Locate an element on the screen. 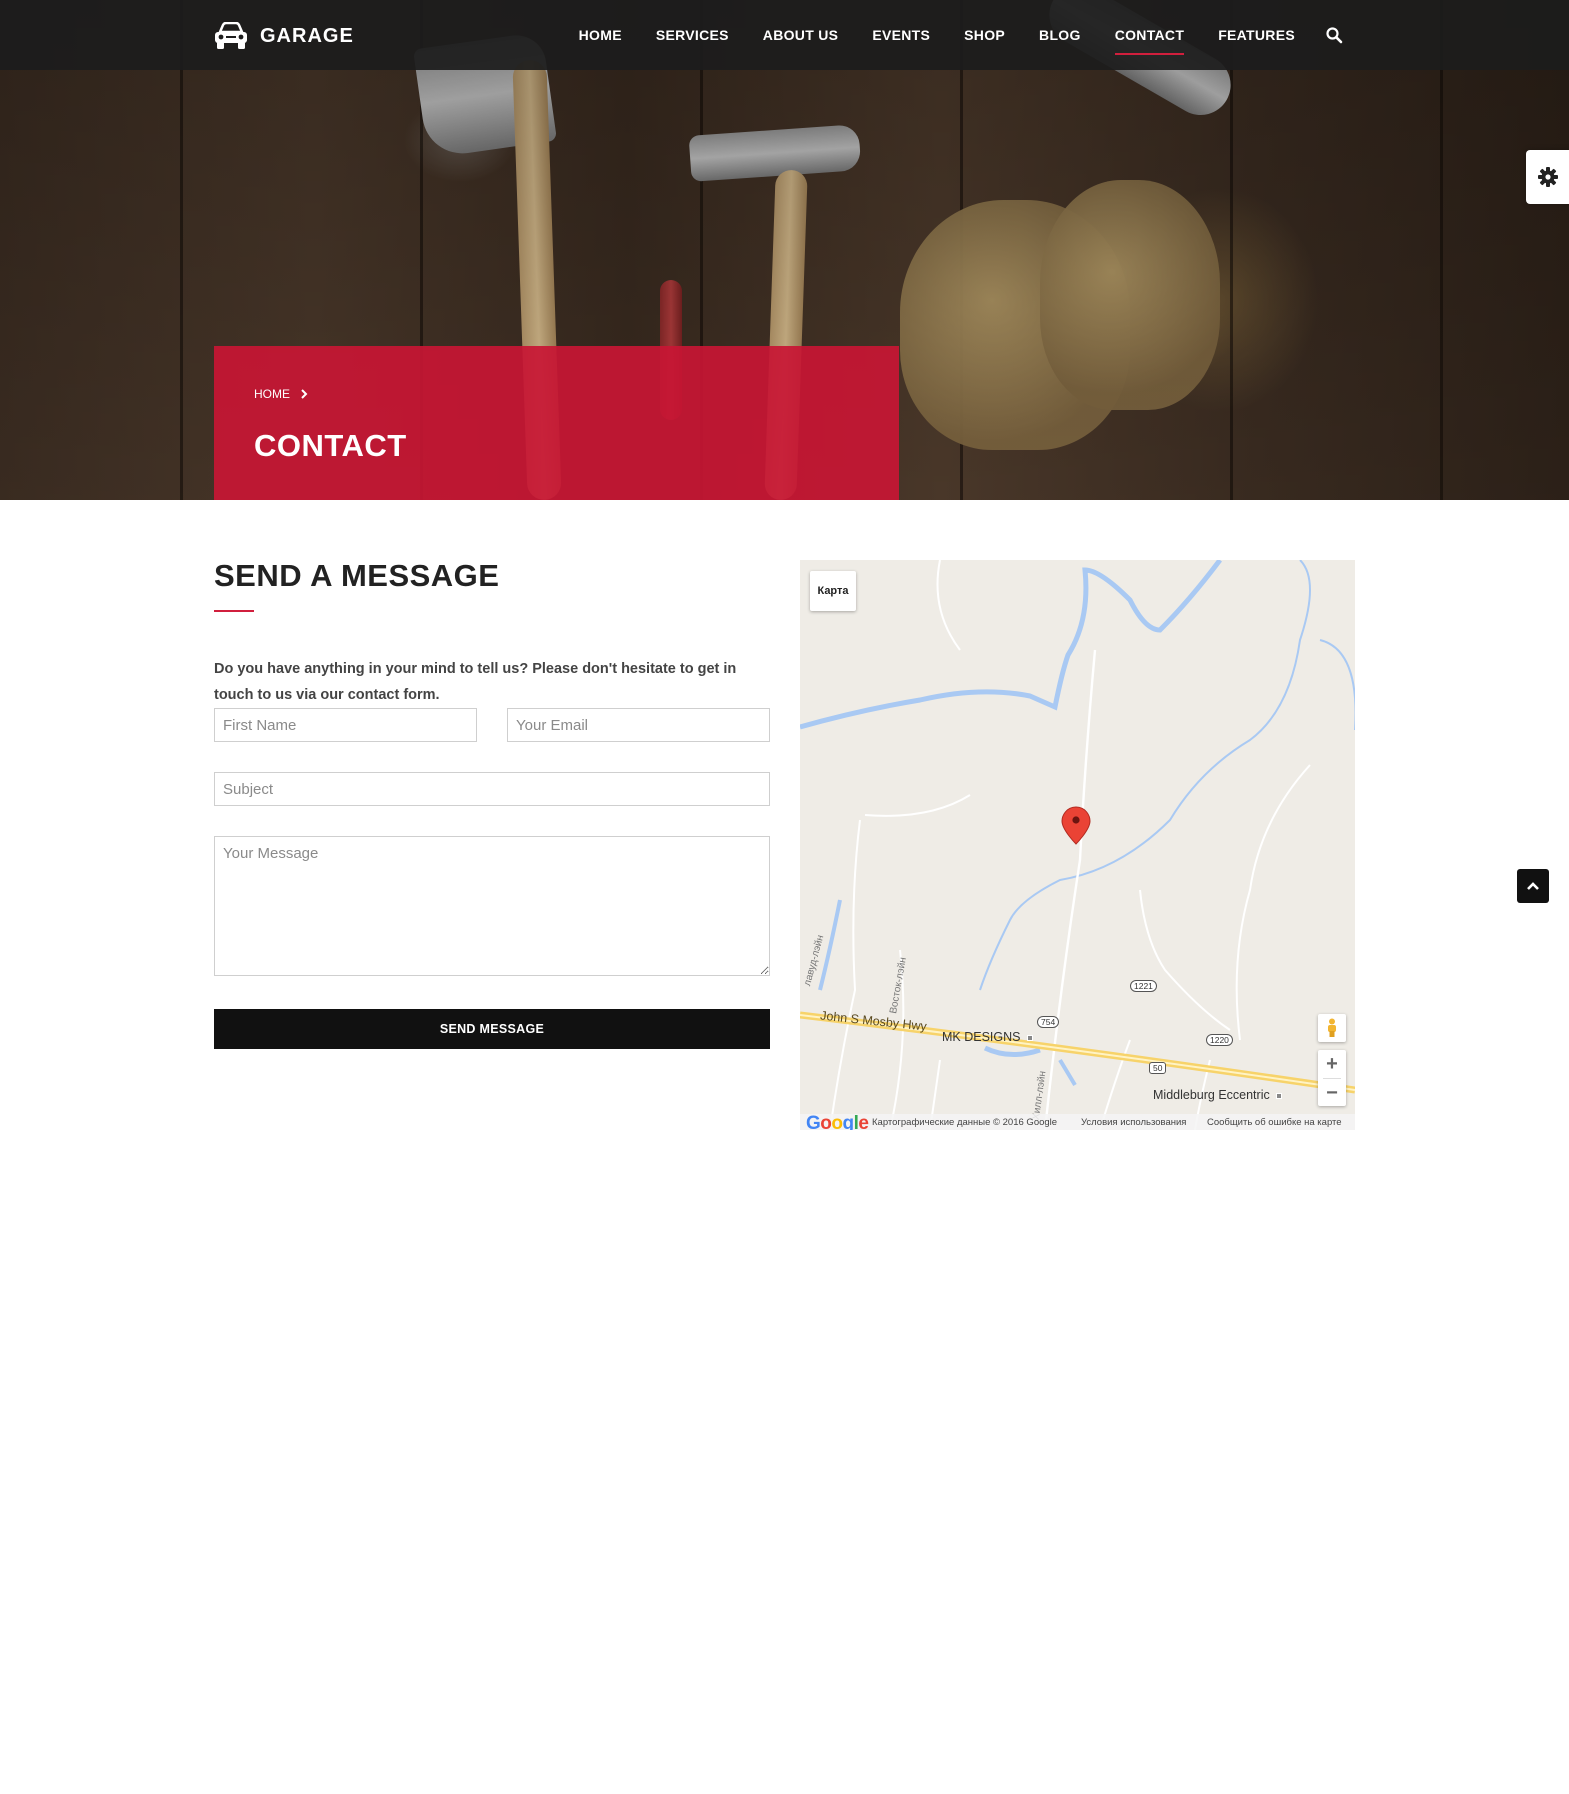 The width and height of the screenshot is (1569, 1794). first-name-input is located at coordinates (345, 725).